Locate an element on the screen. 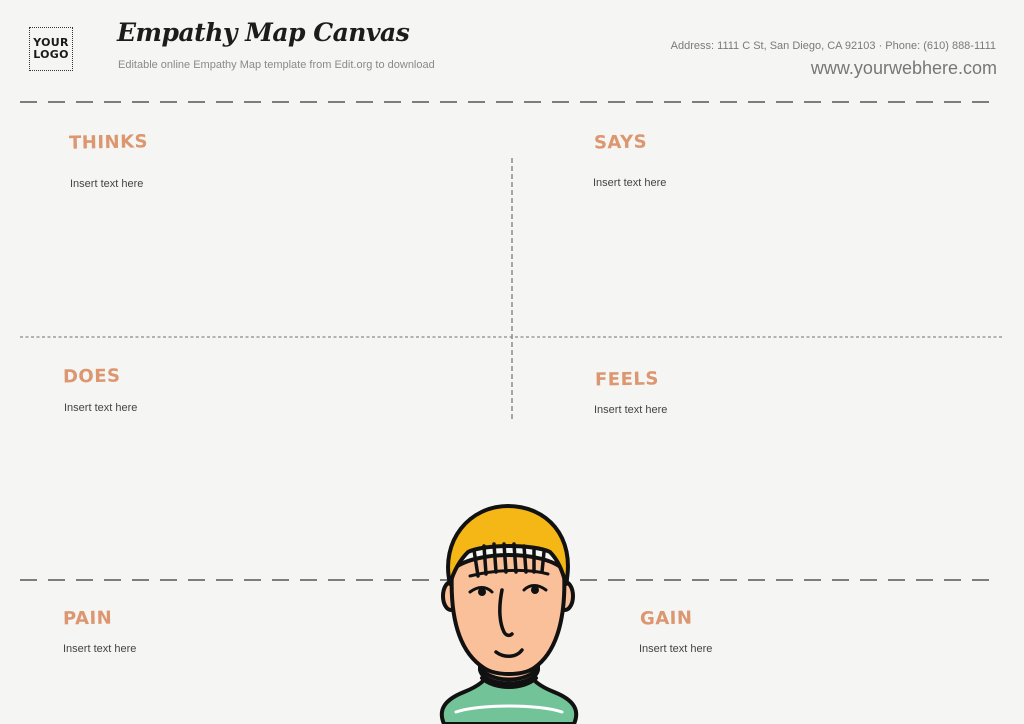  pain-body: Insert text here is located at coordinates (99, 649).